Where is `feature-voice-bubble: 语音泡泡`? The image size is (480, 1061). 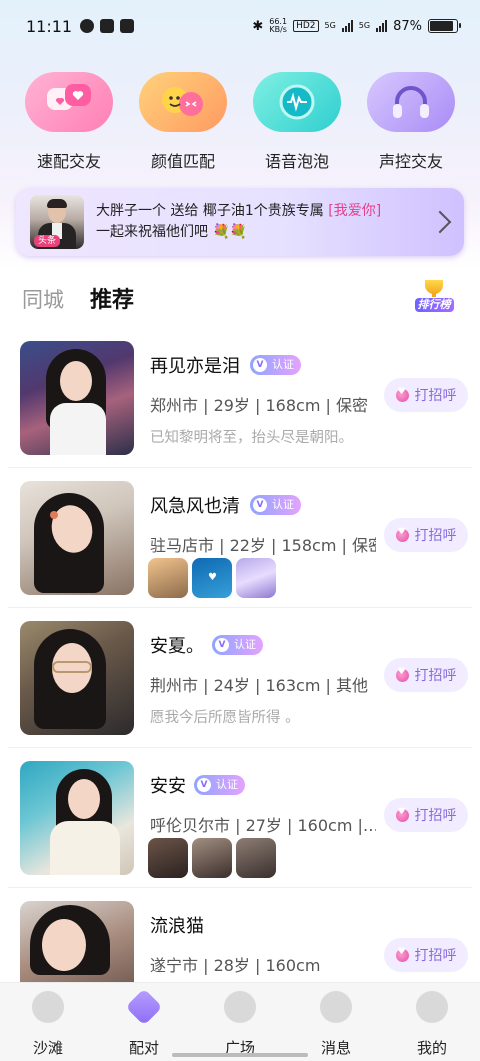 feature-voice-bubble: 语音泡泡 is located at coordinates (297, 122).